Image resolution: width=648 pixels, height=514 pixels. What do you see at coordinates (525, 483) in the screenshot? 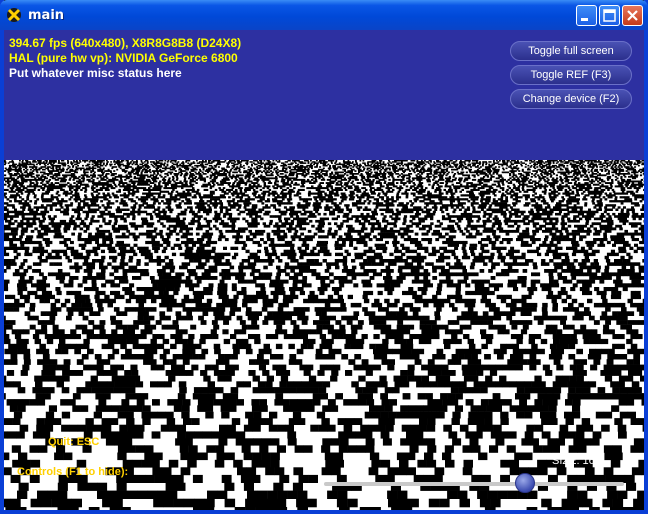
I see `size-slider-thumb` at bounding box center [525, 483].